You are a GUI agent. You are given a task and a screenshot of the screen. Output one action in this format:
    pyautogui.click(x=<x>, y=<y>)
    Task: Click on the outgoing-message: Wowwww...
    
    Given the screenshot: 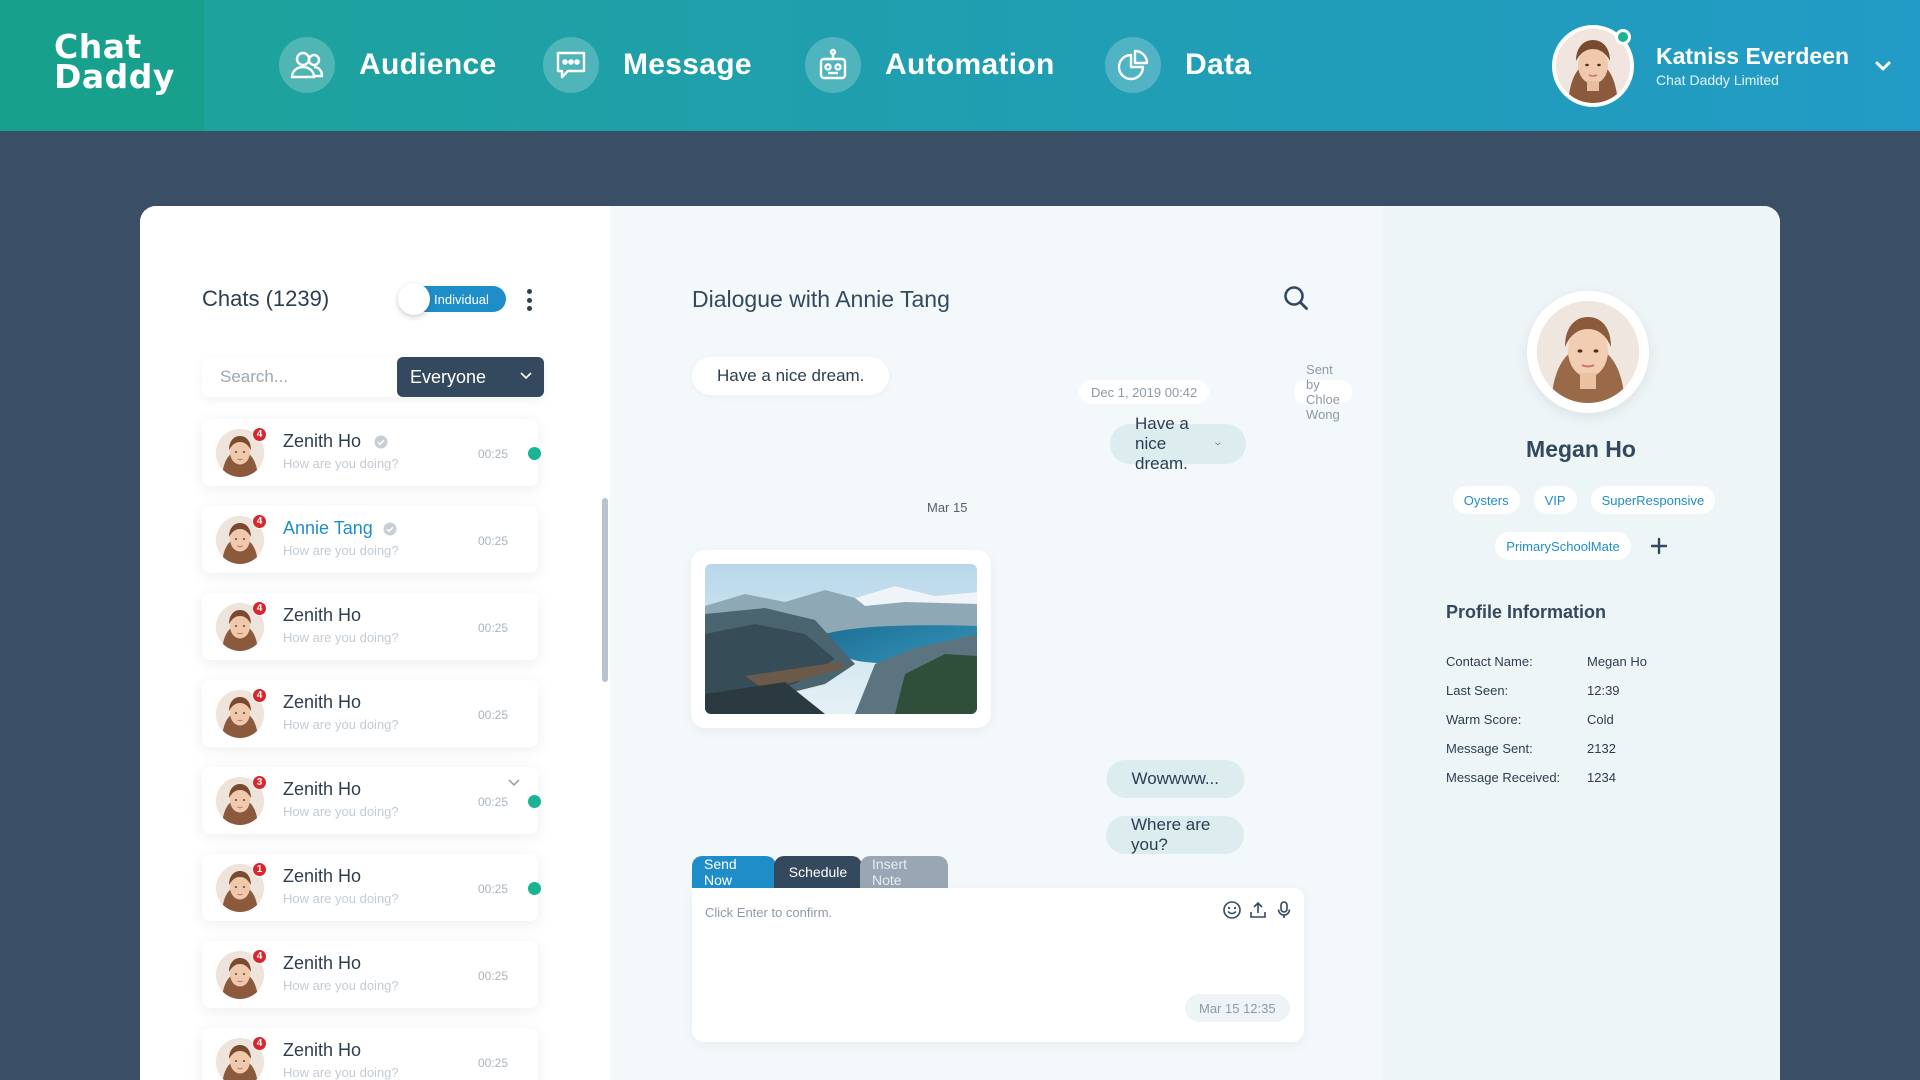 What is the action you would take?
    pyautogui.click(x=1175, y=779)
    